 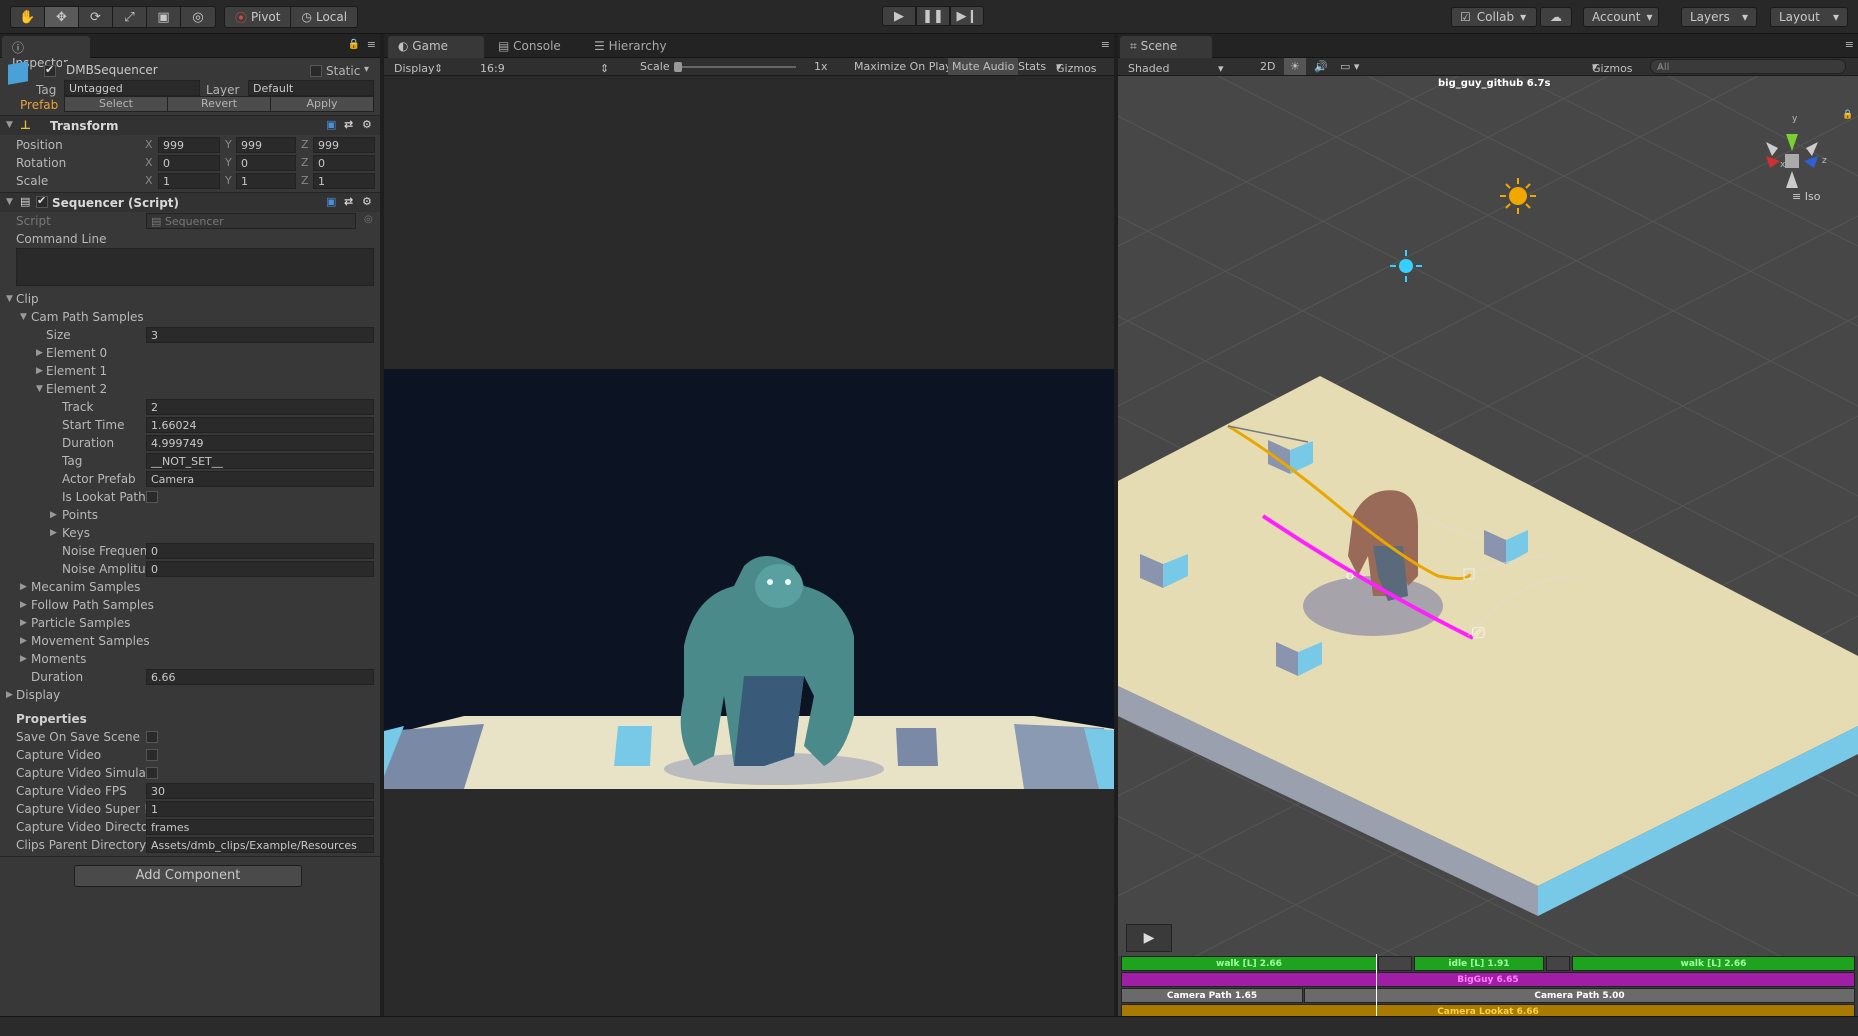 What do you see at coordinates (46, 53) in the screenshot?
I see `tab-inspector: ⓘ Inspector` at bounding box center [46, 53].